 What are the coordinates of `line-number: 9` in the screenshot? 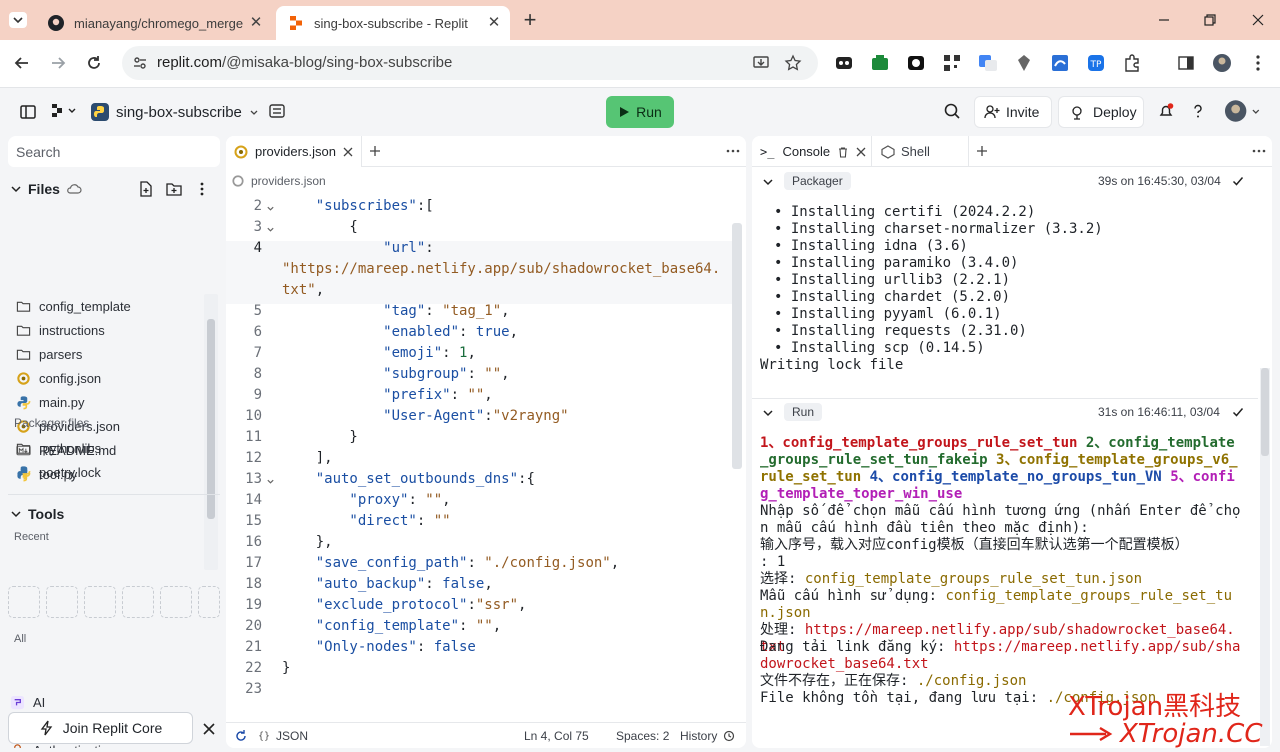 It's located at (257, 395).